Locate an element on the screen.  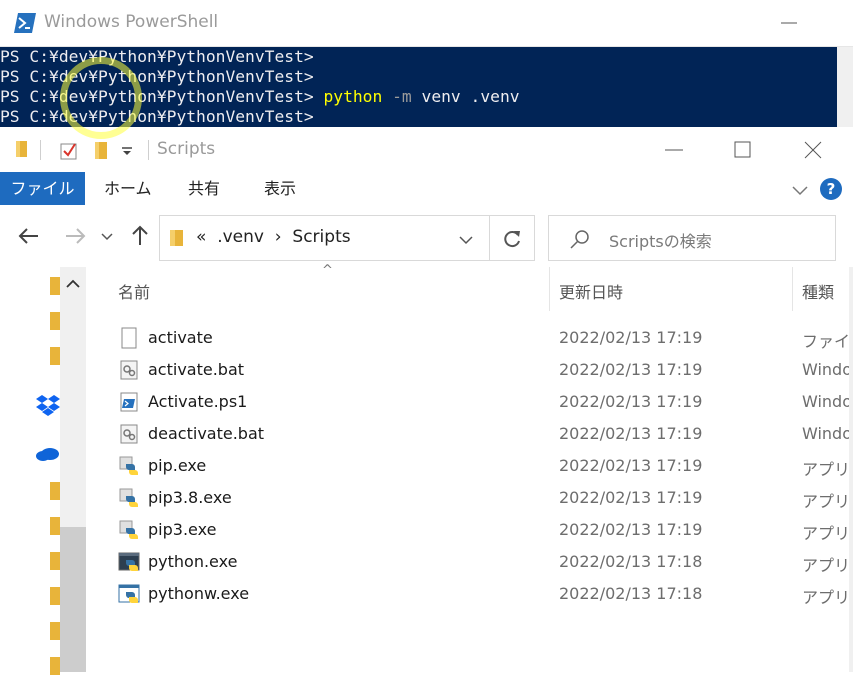
file-name: pip3.8.exe is located at coordinates (190, 497).